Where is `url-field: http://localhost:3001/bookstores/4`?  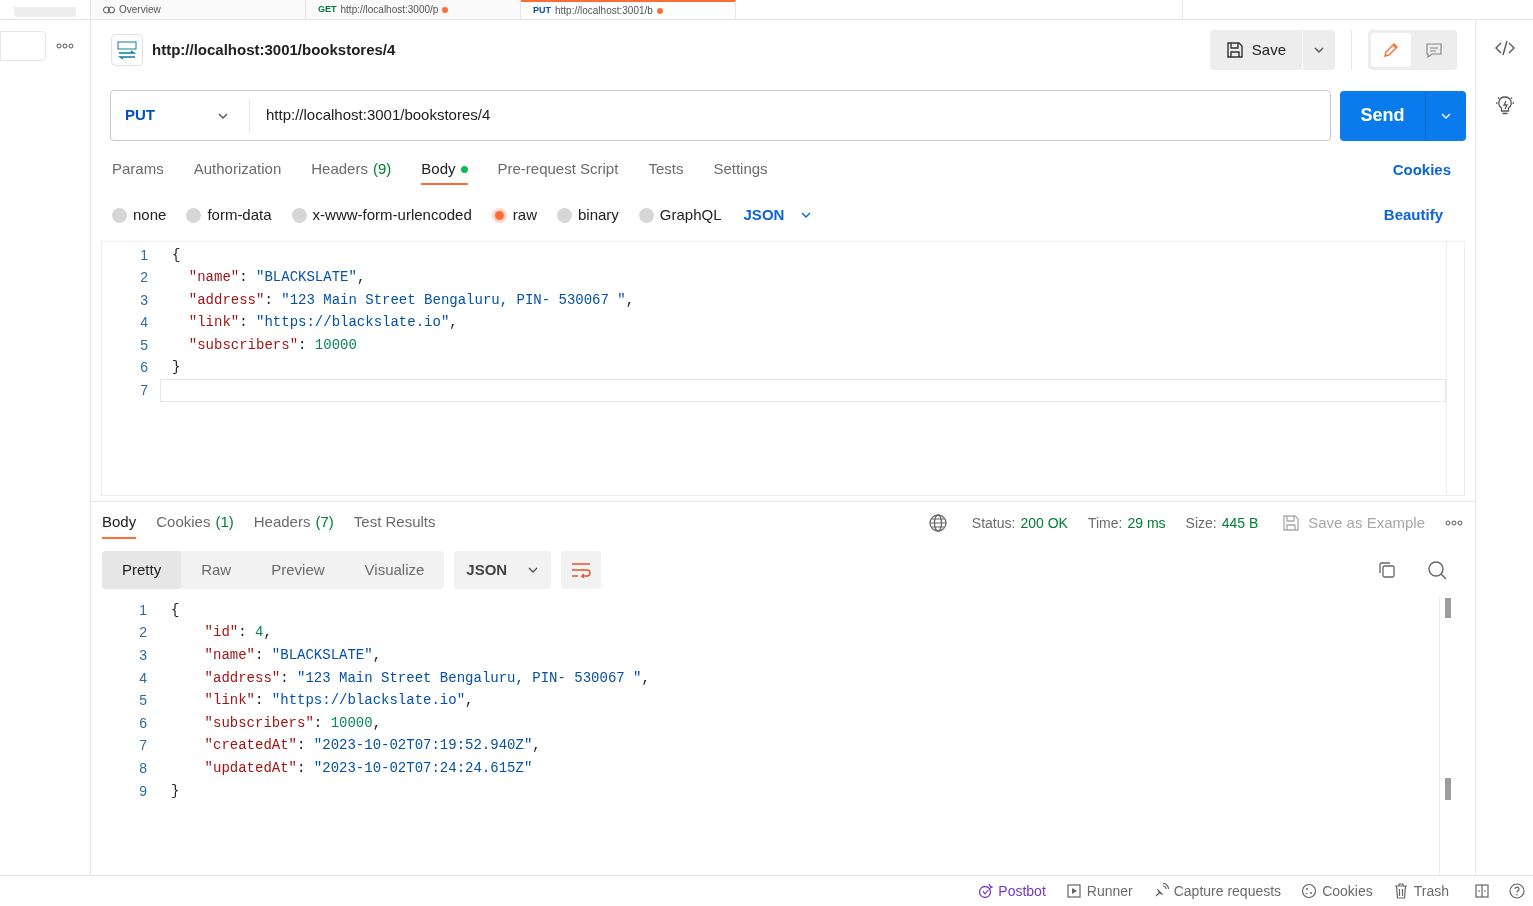 url-field: http://localhost:3001/bookstores/4 is located at coordinates (370, 115).